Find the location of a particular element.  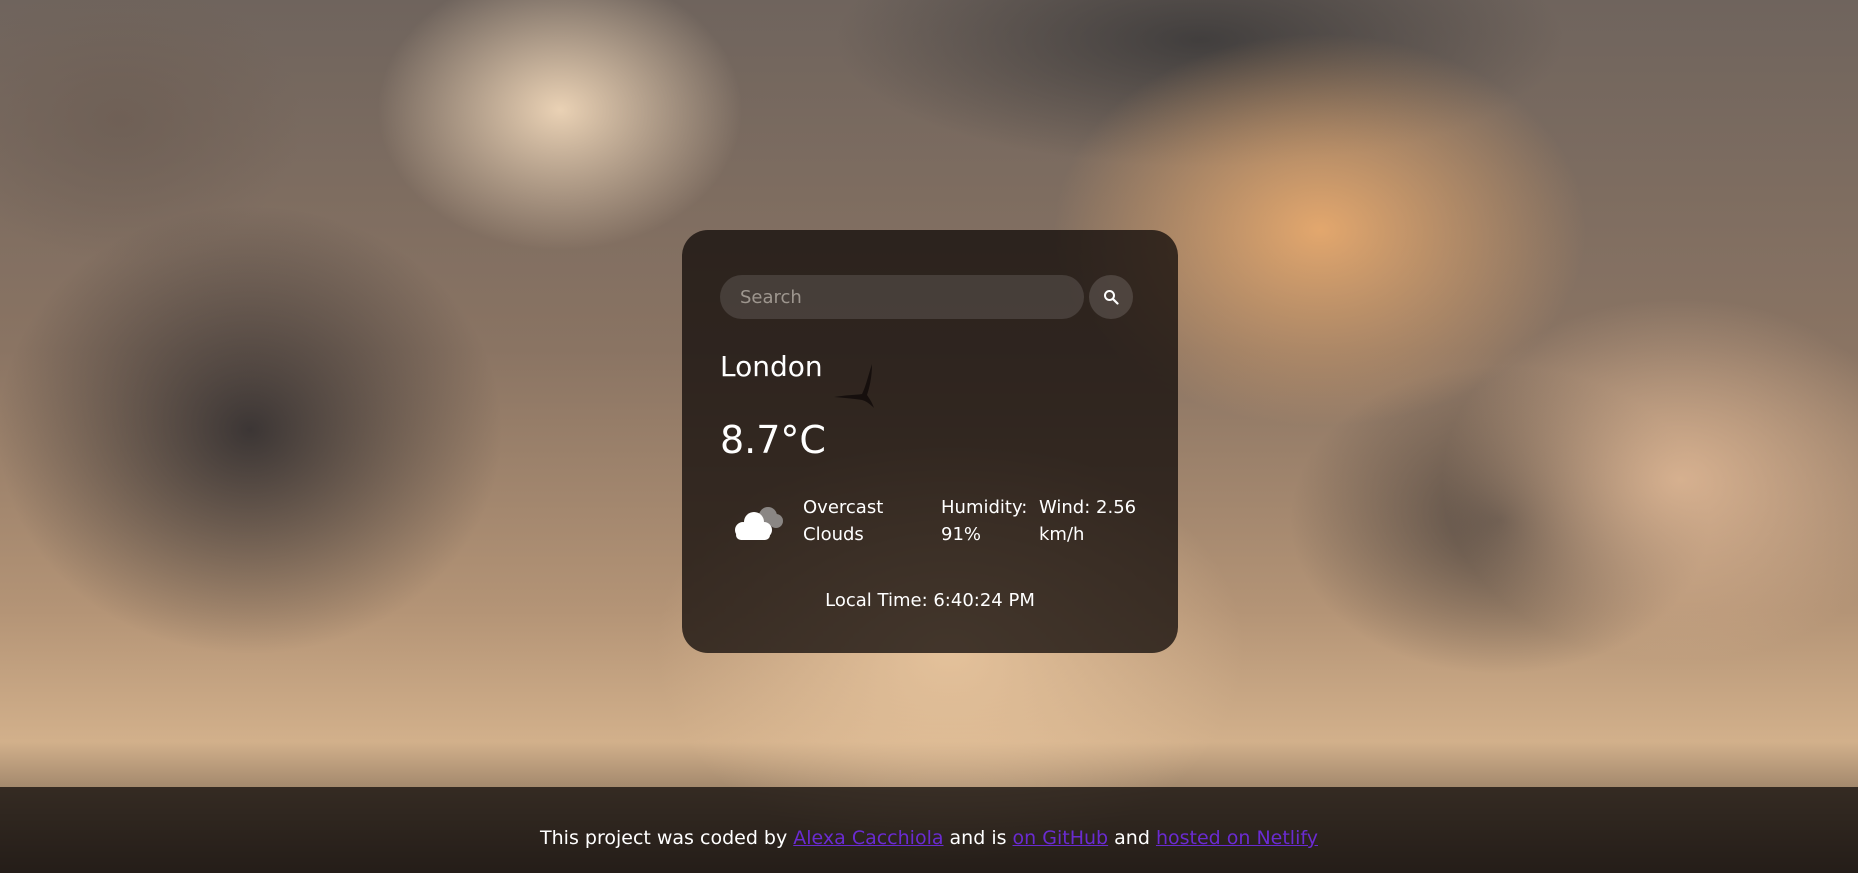

netlify-link: hosted on Netlify is located at coordinates (1237, 838).